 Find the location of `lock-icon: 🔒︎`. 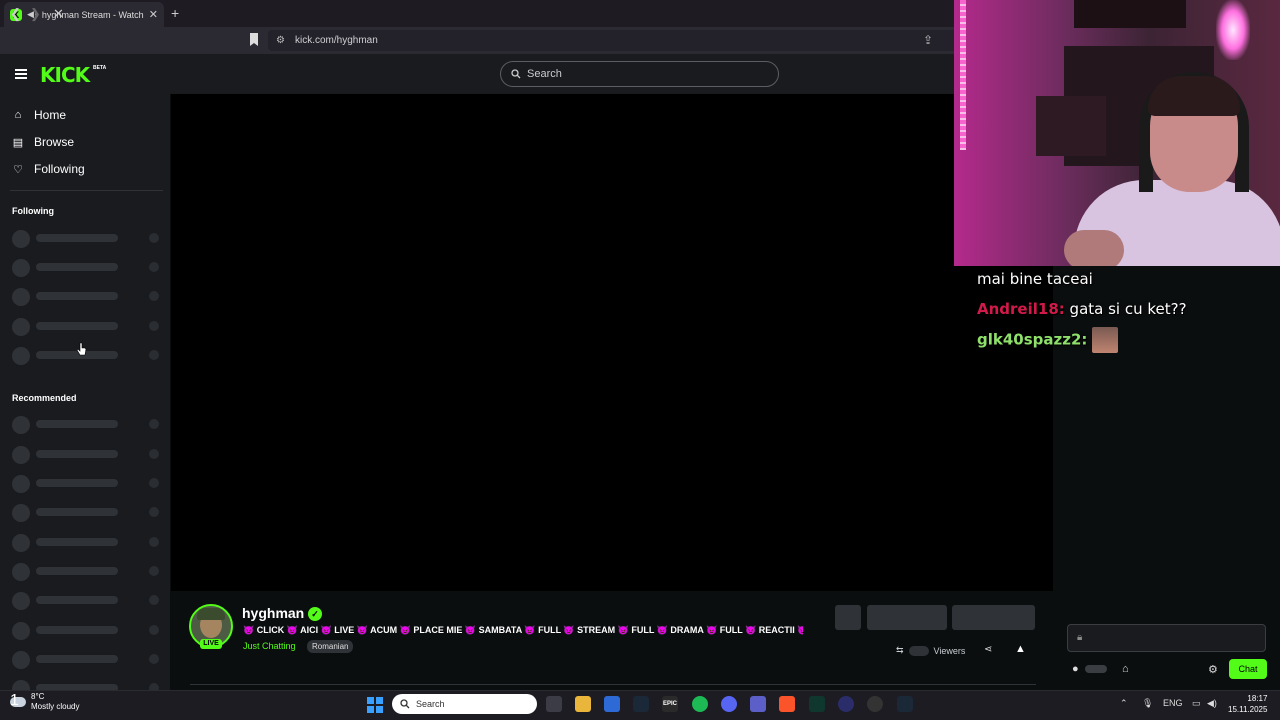

lock-icon: 🔒︎ is located at coordinates (1080, 637).